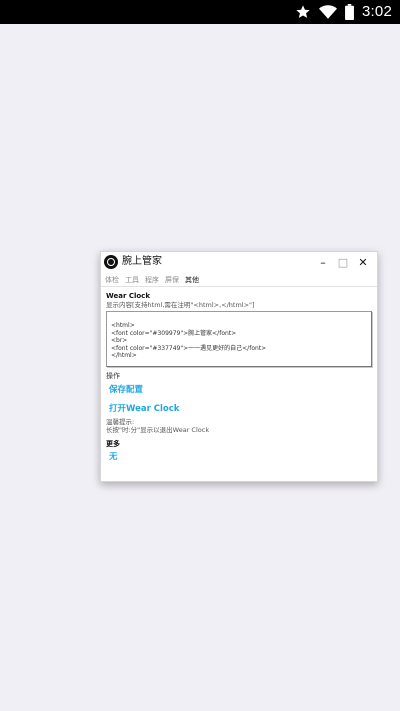 The height and width of the screenshot is (711, 400). I want to click on status-bar: 3:02, so click(200, 12).